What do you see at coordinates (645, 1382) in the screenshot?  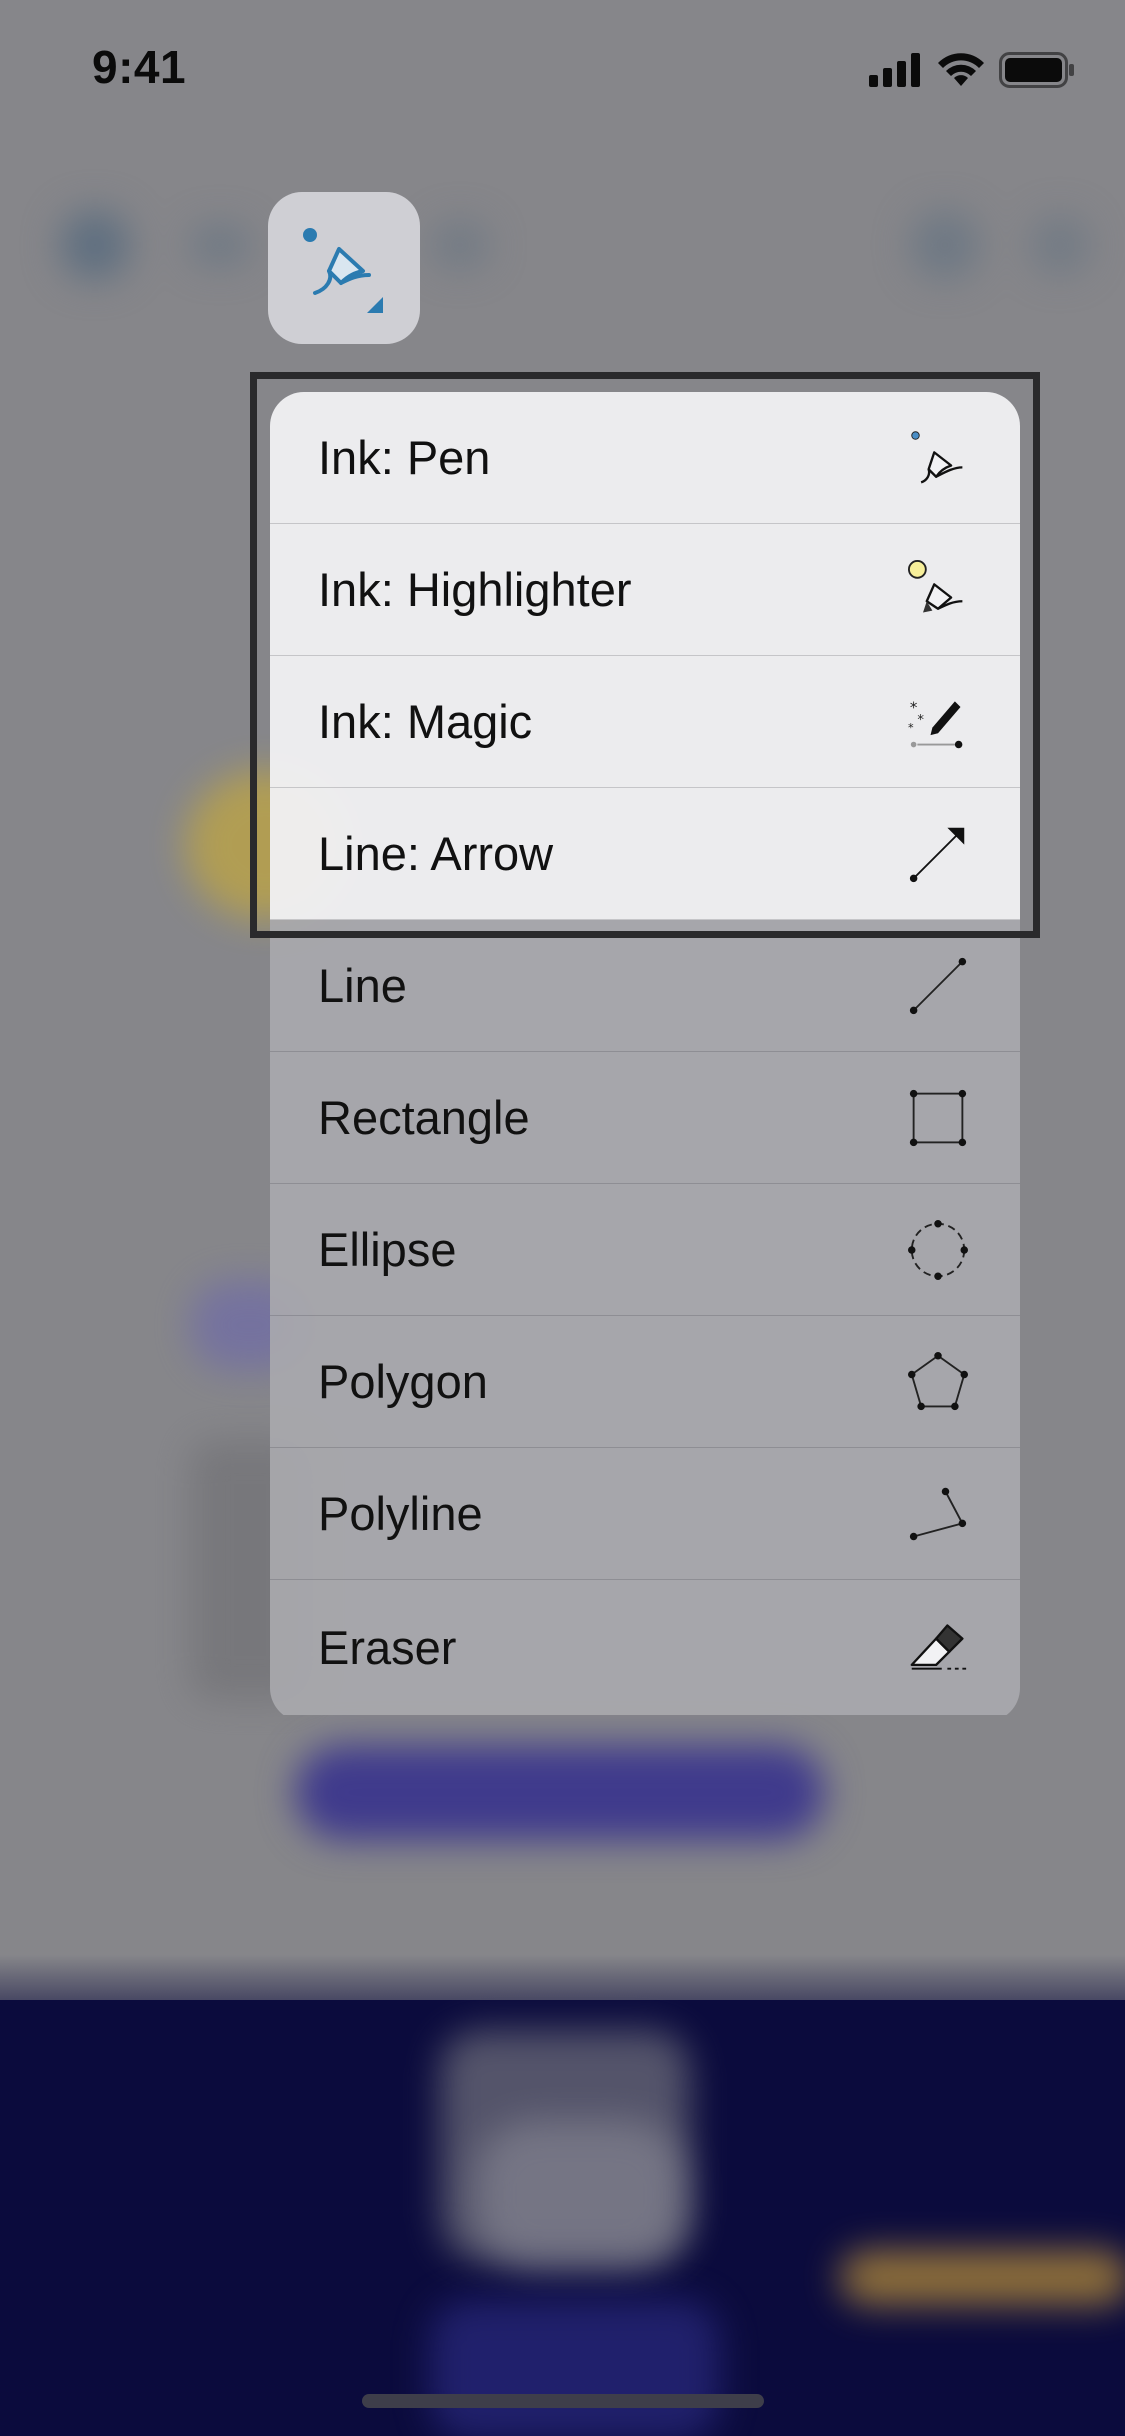 I see `menu-item-polygon: Polygon` at bounding box center [645, 1382].